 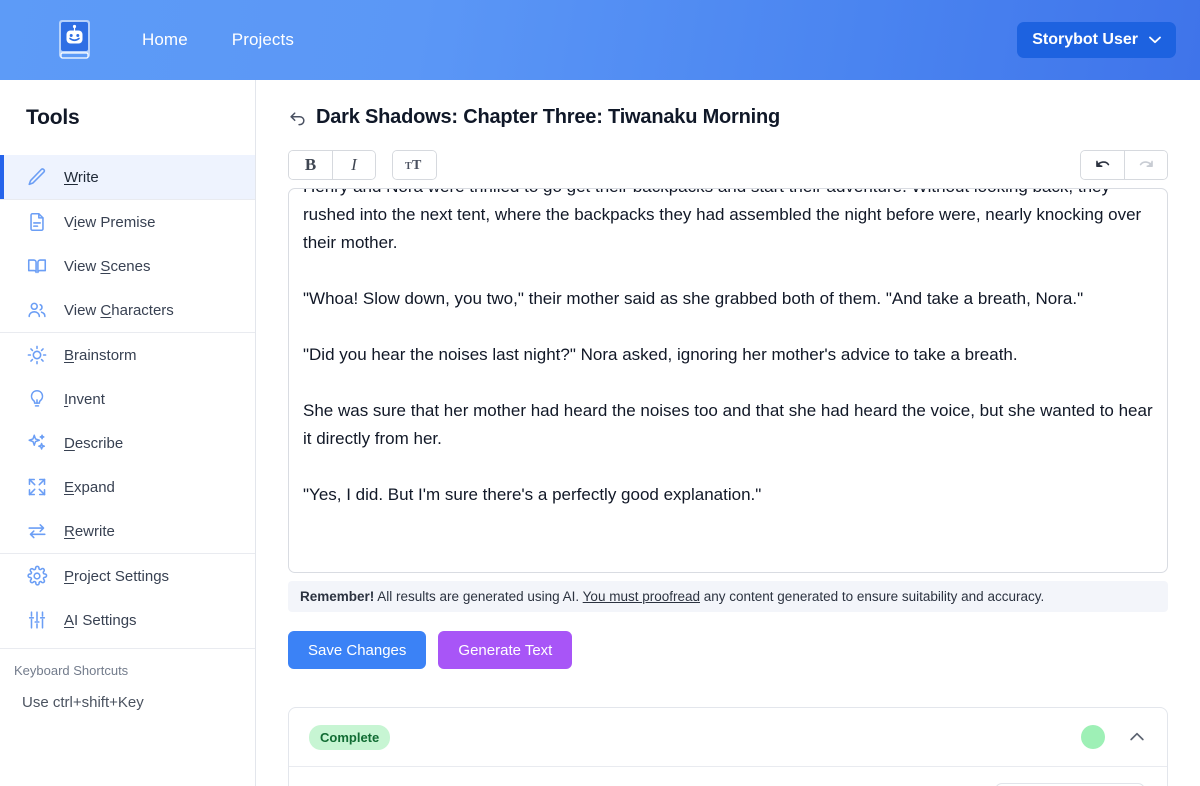 I want to click on sidebar-item-brainstorm: Brainstorm, so click(x=127, y=355).